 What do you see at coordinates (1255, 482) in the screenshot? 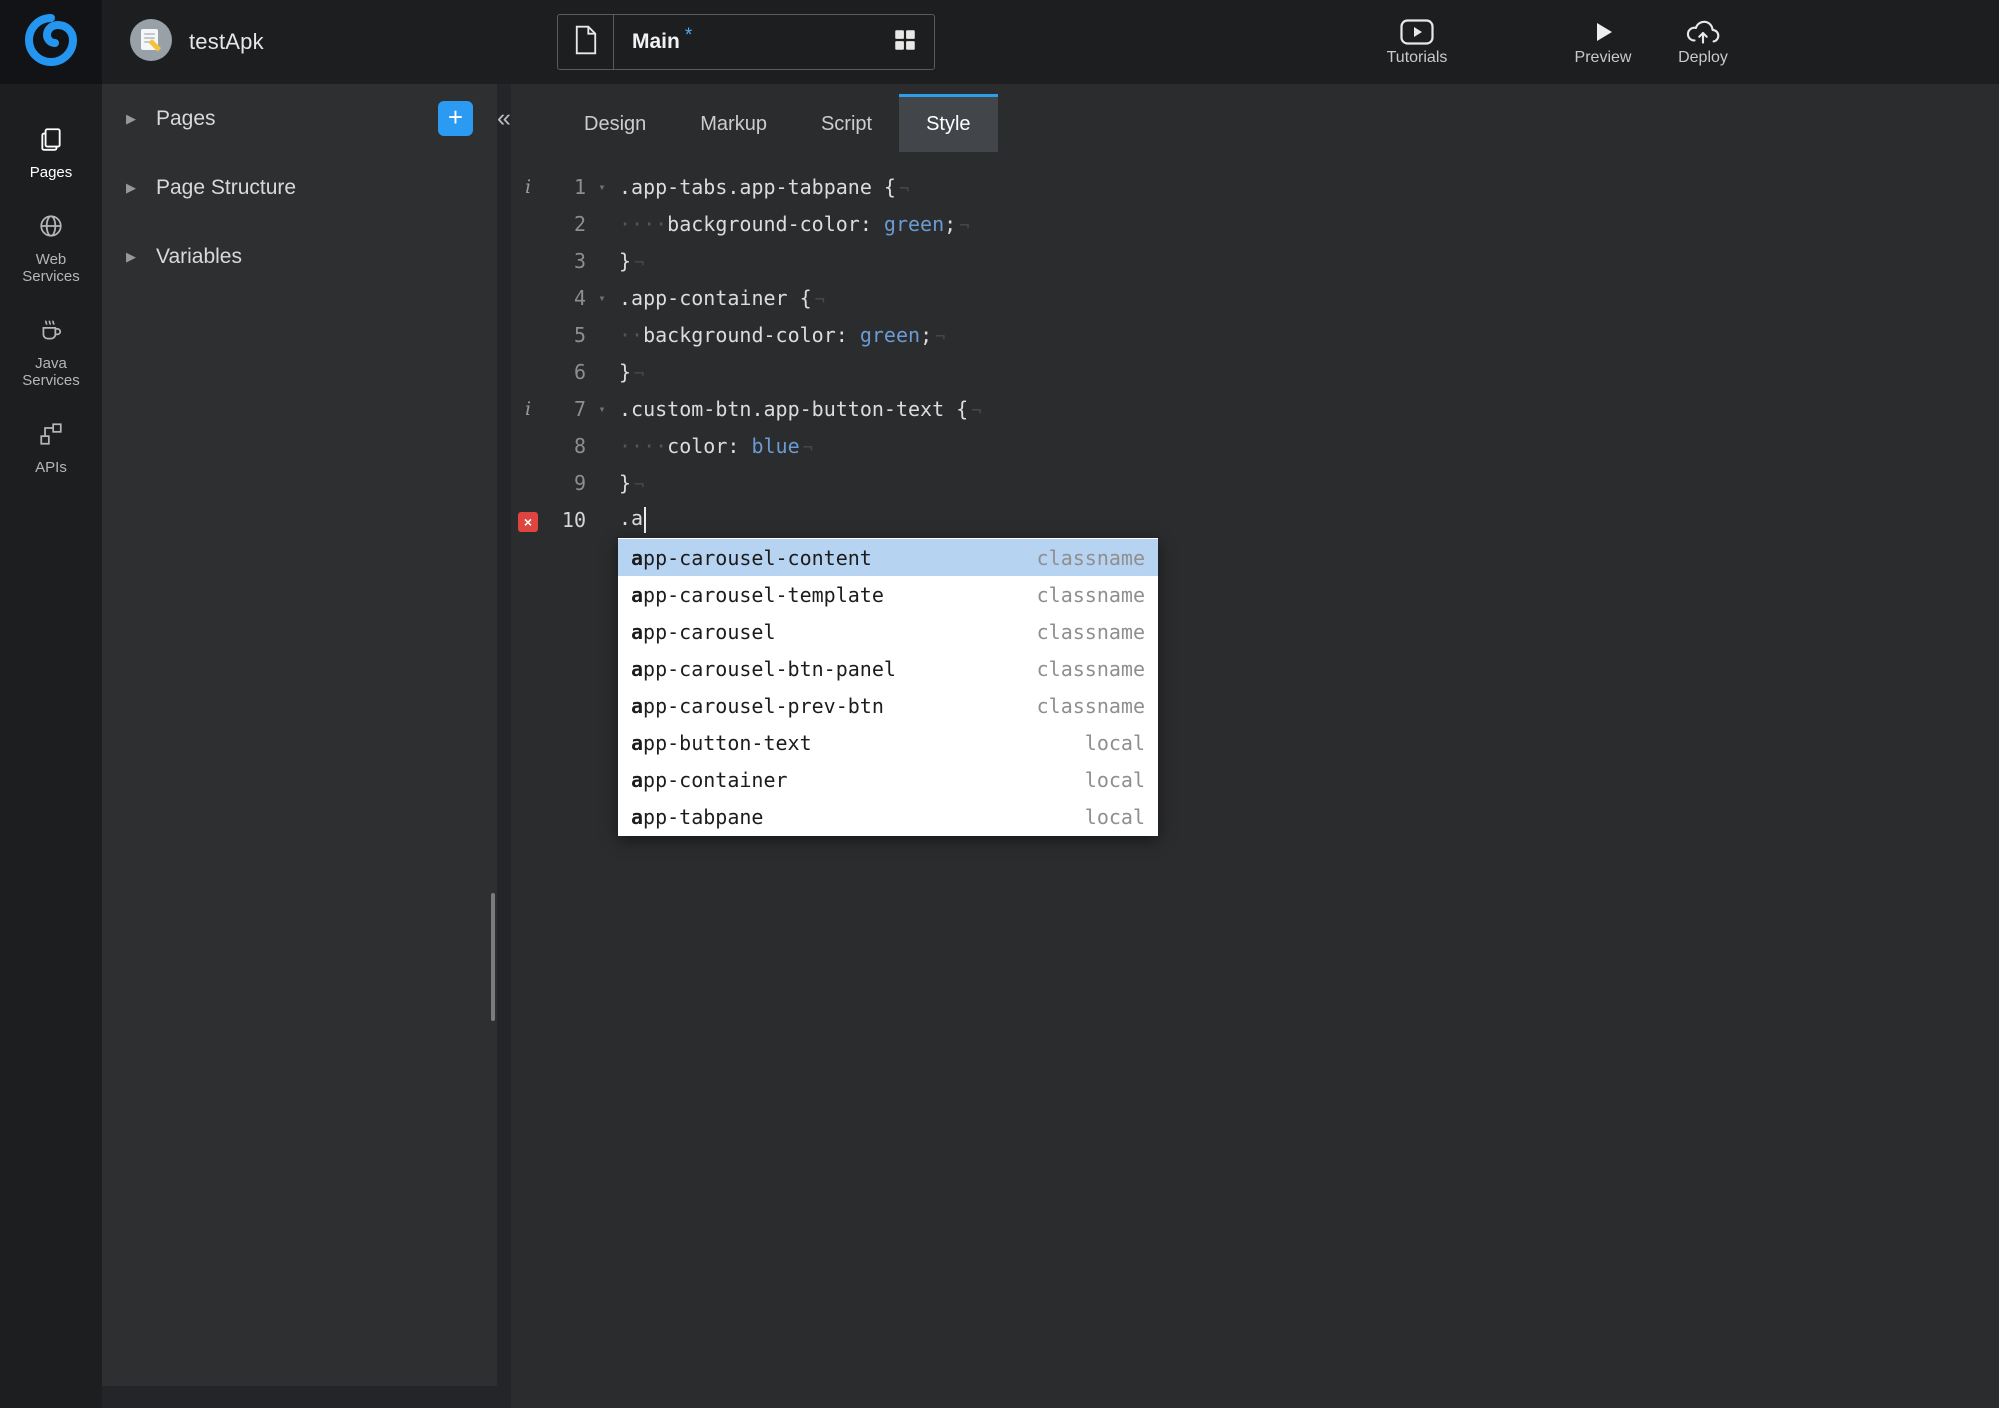
I see `code-line: 9} ¬` at bounding box center [1255, 482].